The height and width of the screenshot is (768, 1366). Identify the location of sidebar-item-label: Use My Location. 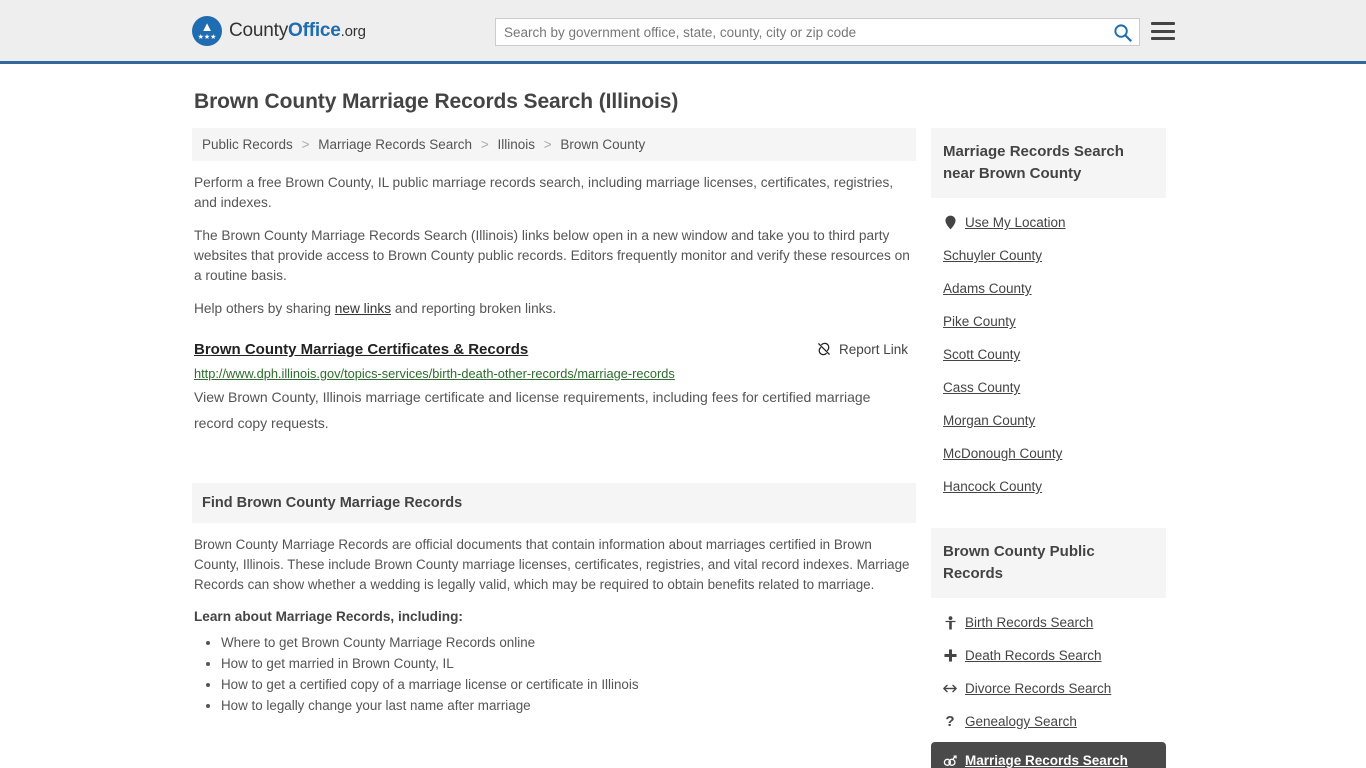
(1015, 222).